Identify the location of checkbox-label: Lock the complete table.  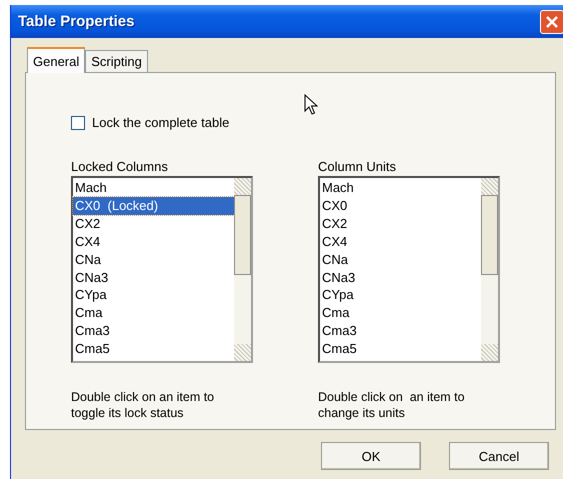
(161, 122).